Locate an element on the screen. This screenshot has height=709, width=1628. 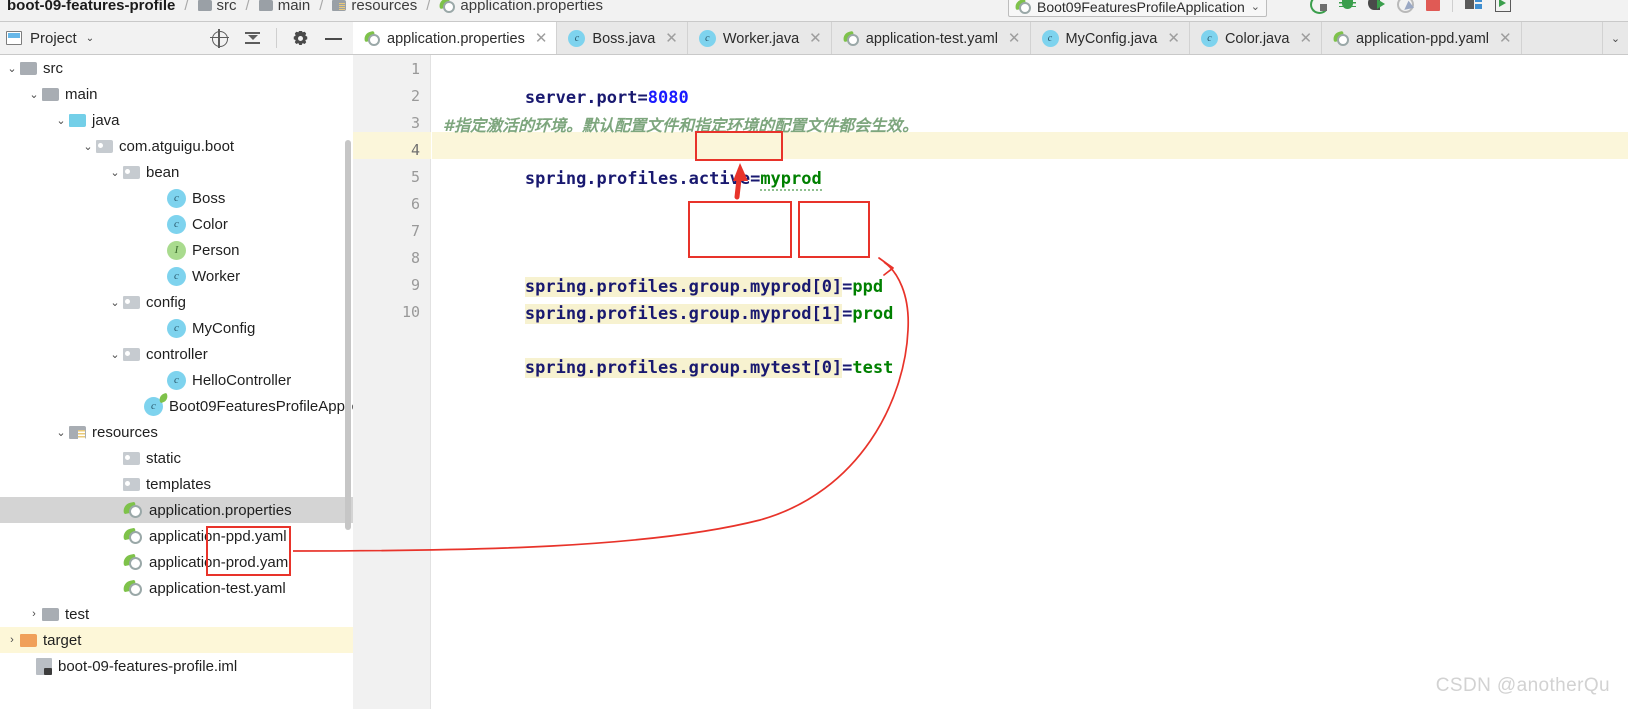
tree-node-main: ⌄ main is located at coordinates (176, 94).